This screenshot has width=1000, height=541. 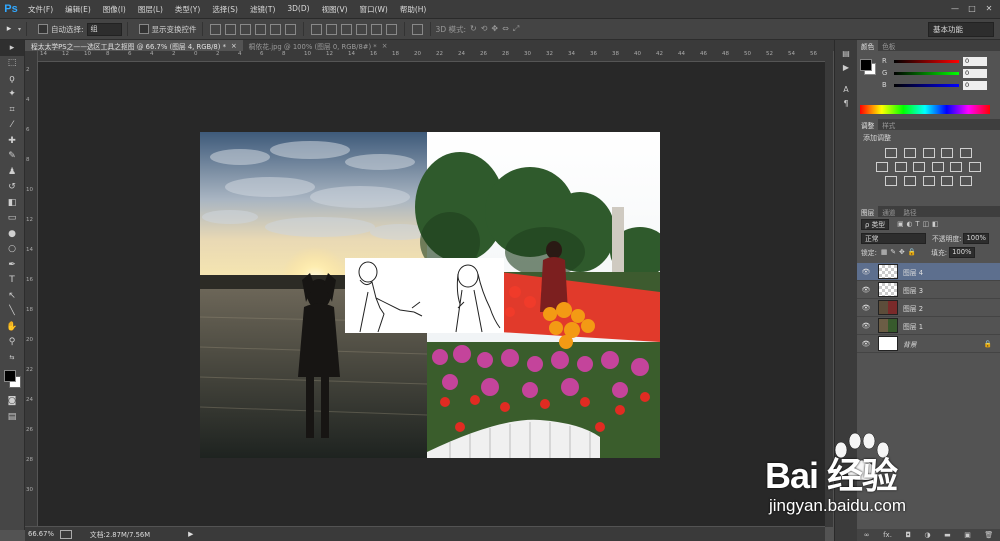 I want to click on type-tool-icon: T, so click(x=12, y=281).